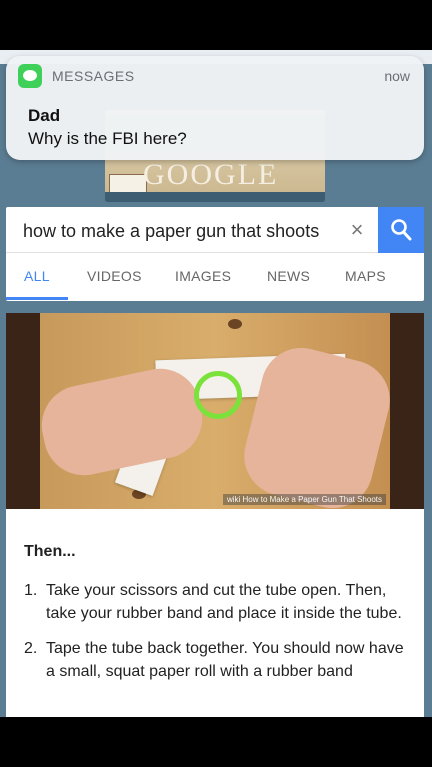  Describe the element at coordinates (218, 395) in the screenshot. I see `highlight-circle` at that location.